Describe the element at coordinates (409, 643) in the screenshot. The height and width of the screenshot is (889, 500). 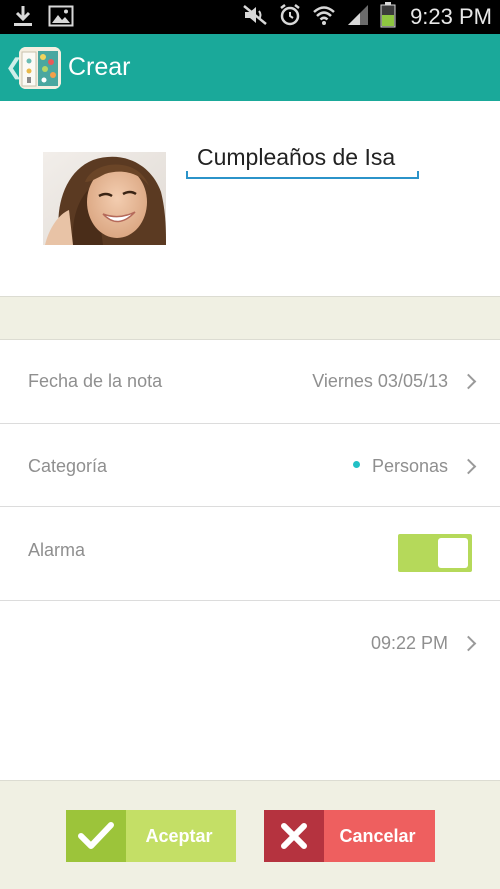
I see `time-value: 09:22 PM` at that location.